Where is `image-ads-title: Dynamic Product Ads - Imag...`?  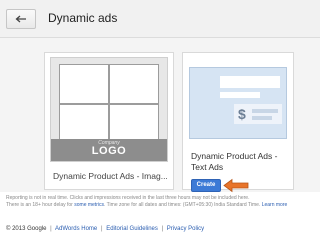 image-ads-title: Dynamic Product Ads - Imag... is located at coordinates (110, 176).